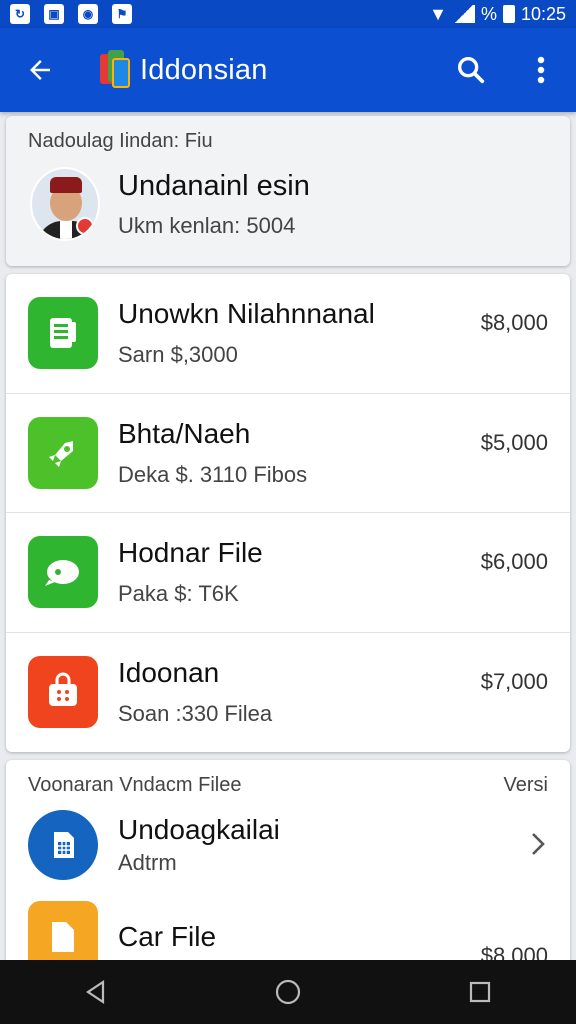 This screenshot has height=1024, width=576. Describe the element at coordinates (63, 572) in the screenshot. I see `chat-icon` at that location.